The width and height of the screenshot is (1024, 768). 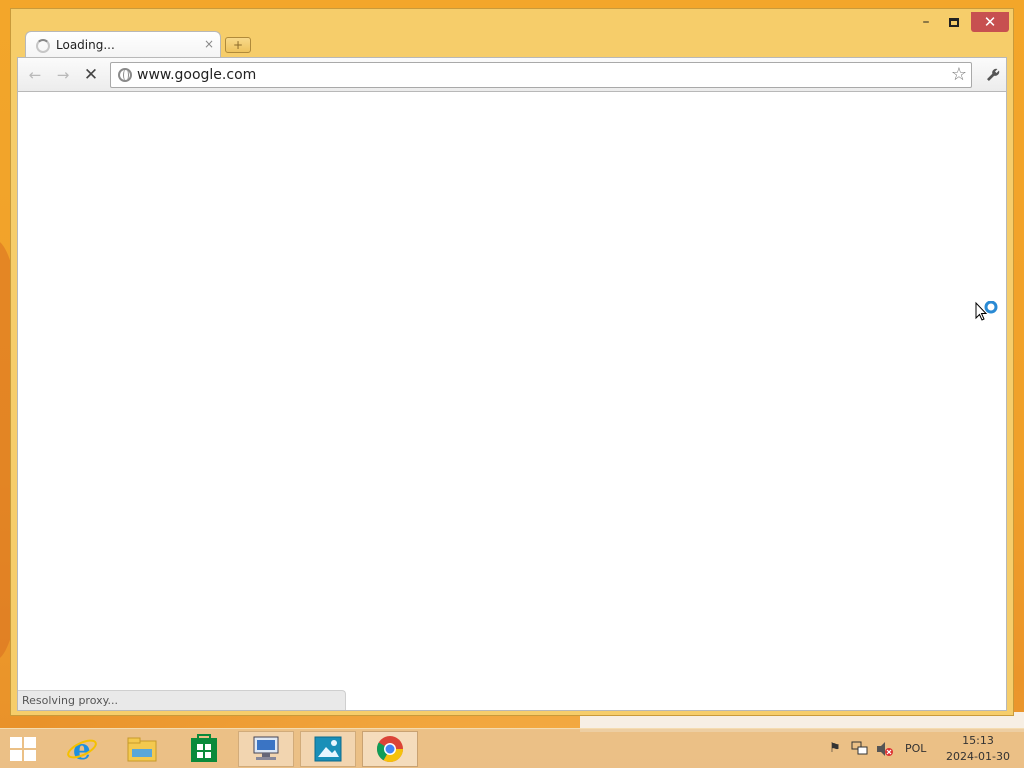 What do you see at coordinates (988, 311) in the screenshot?
I see `busy-cursor-icon` at bounding box center [988, 311].